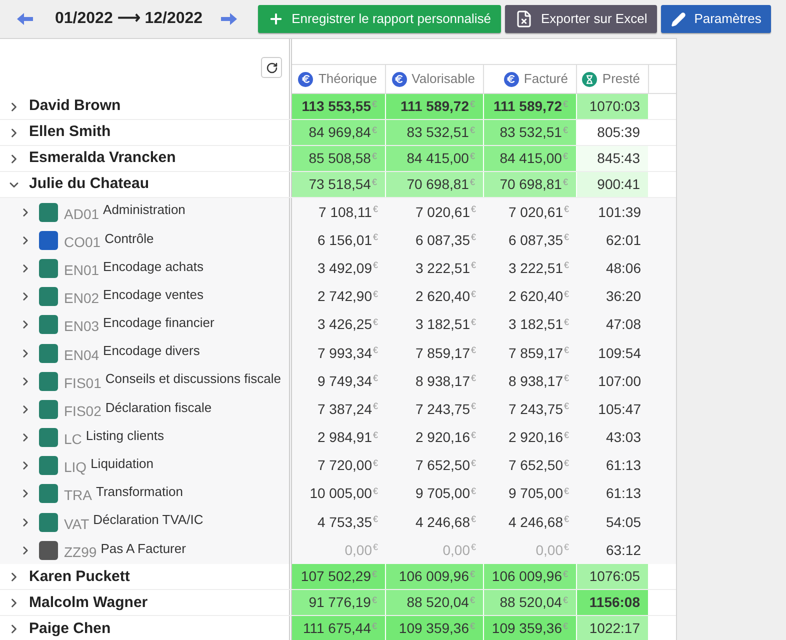 This screenshot has height=640, width=786. I want to click on task-code: EN04, so click(82, 355).